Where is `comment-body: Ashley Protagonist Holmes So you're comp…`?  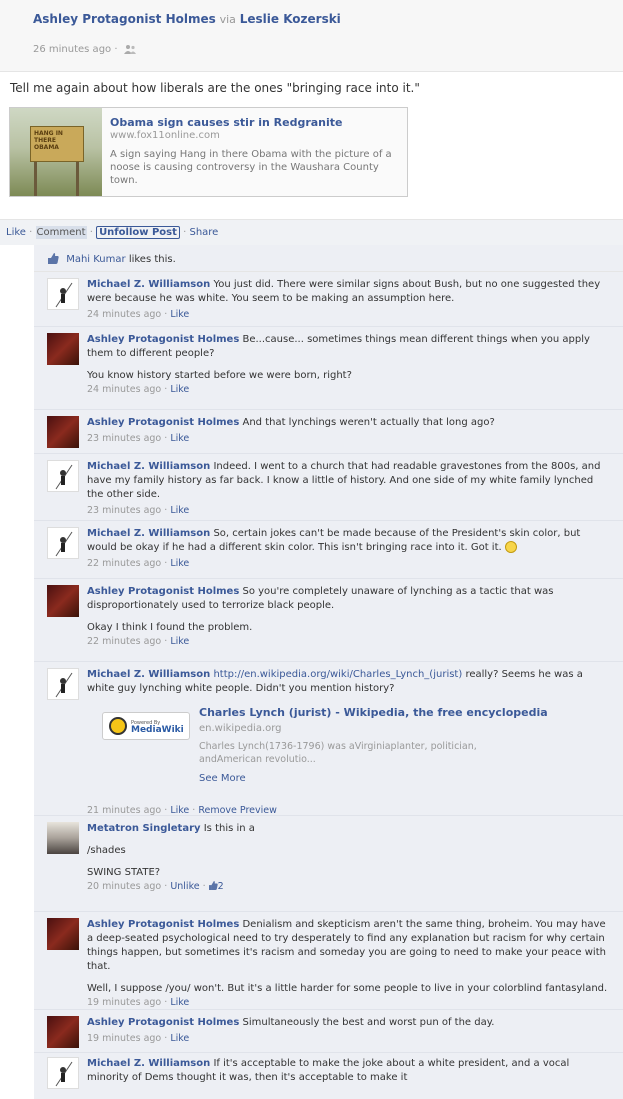
comment-body: Ashley Protagonist Holmes So you're comp… is located at coordinates (349, 617).